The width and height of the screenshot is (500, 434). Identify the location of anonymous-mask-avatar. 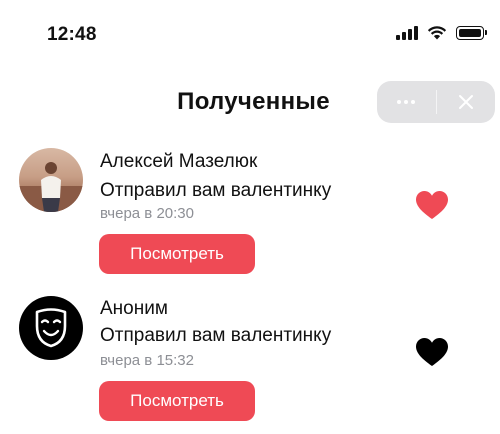
(51, 328).